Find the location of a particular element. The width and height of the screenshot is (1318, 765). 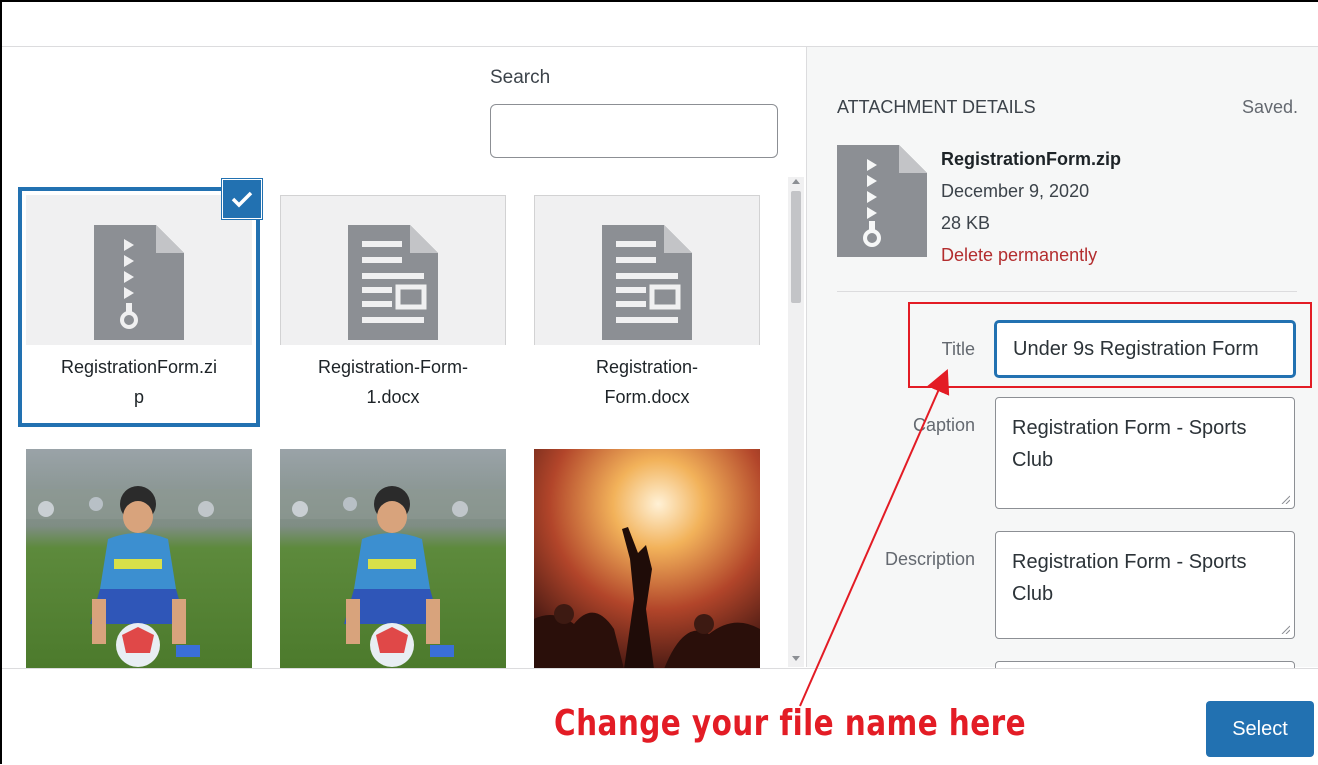

attachment-filename: Registration-Form- 1.docx is located at coordinates (393, 382).